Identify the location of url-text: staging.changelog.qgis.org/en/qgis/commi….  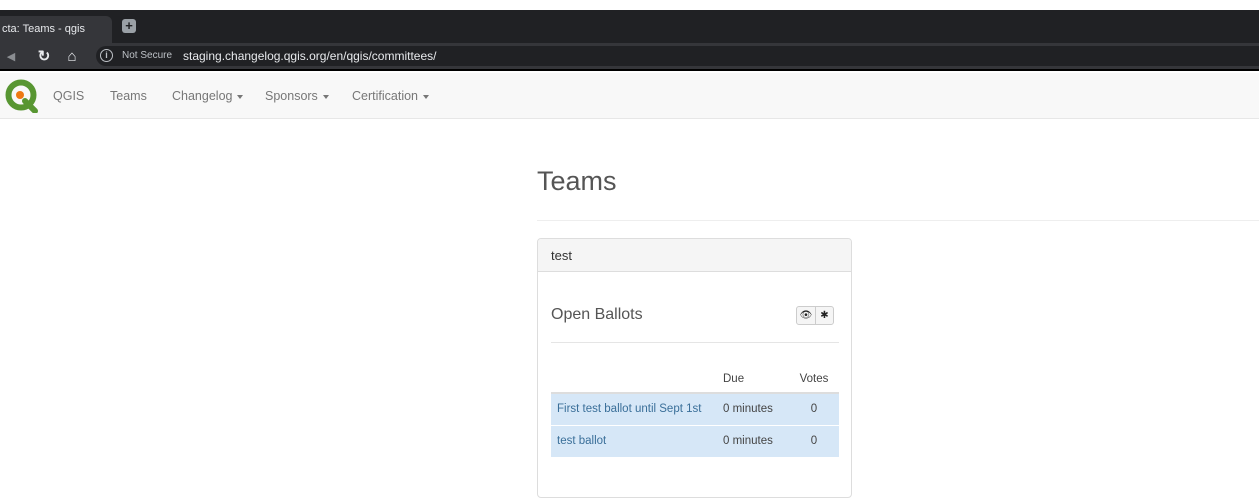
(310, 56).